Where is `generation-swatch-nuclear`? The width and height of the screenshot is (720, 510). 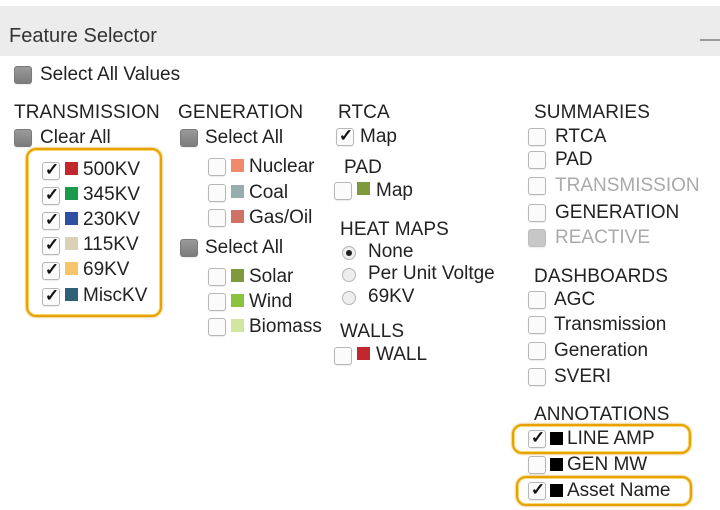
generation-swatch-nuclear is located at coordinates (237, 165).